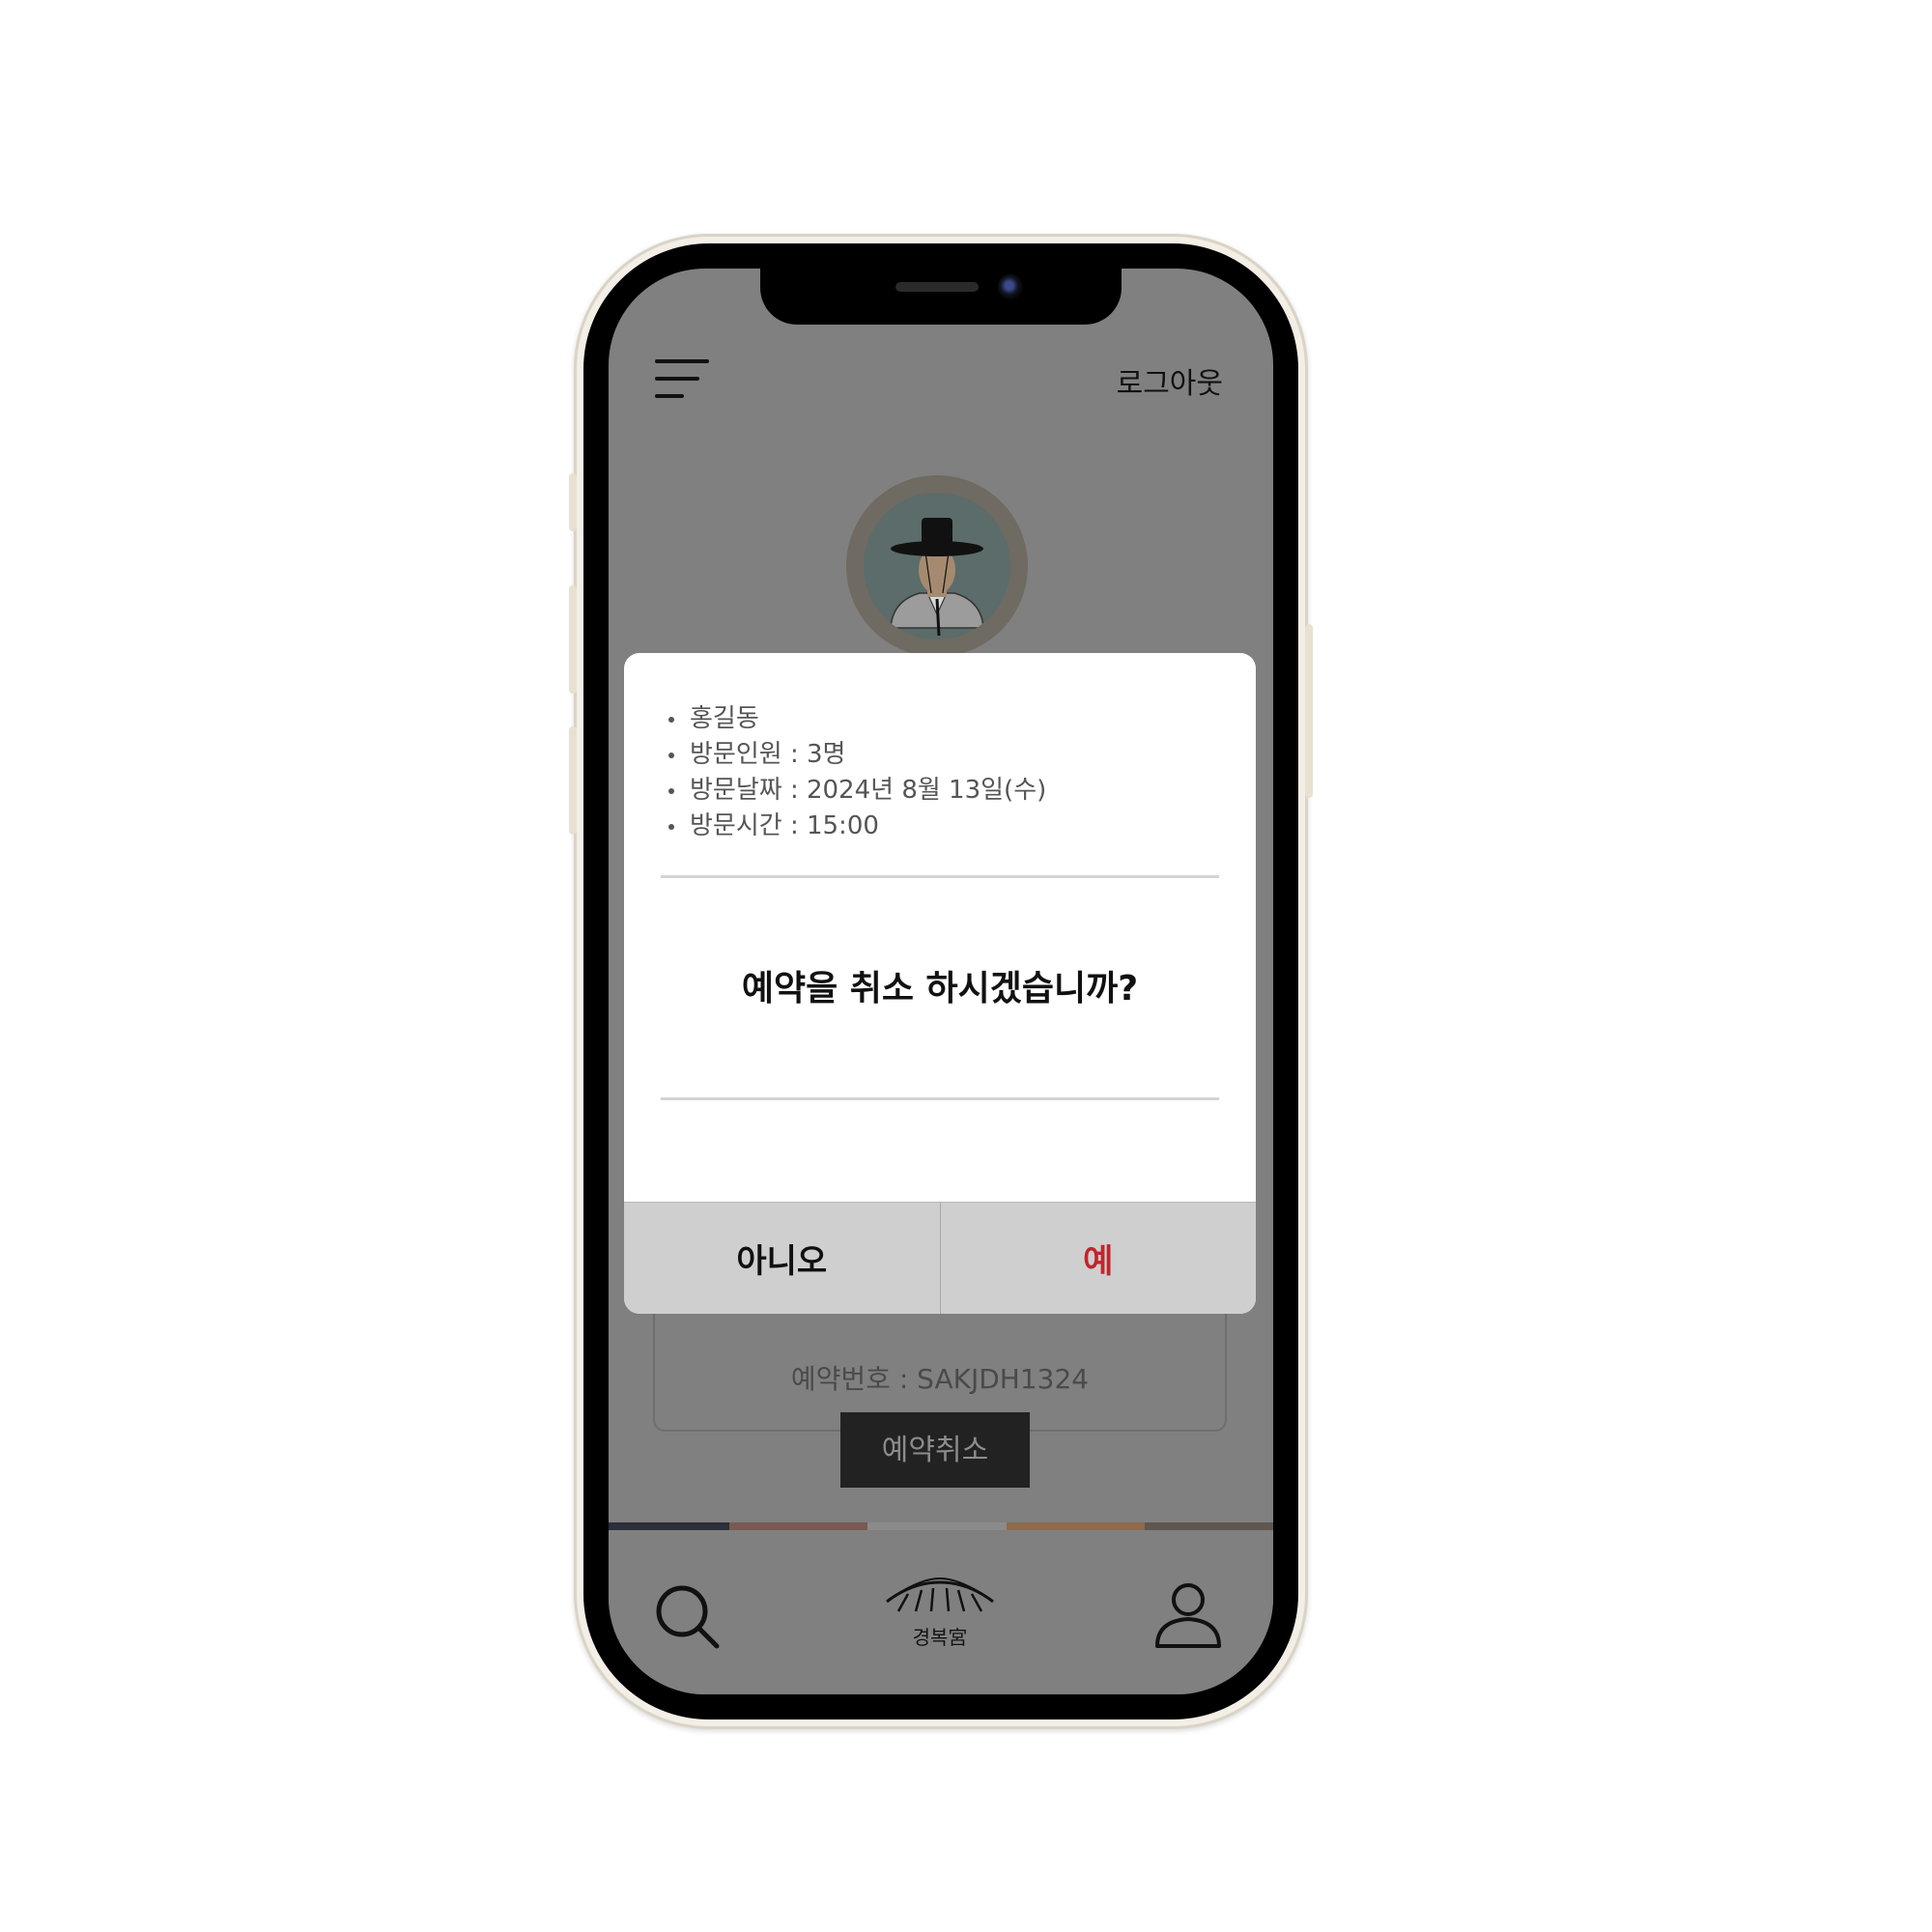  Describe the element at coordinates (782, 1258) in the screenshot. I see `no-button: 아니오` at that location.